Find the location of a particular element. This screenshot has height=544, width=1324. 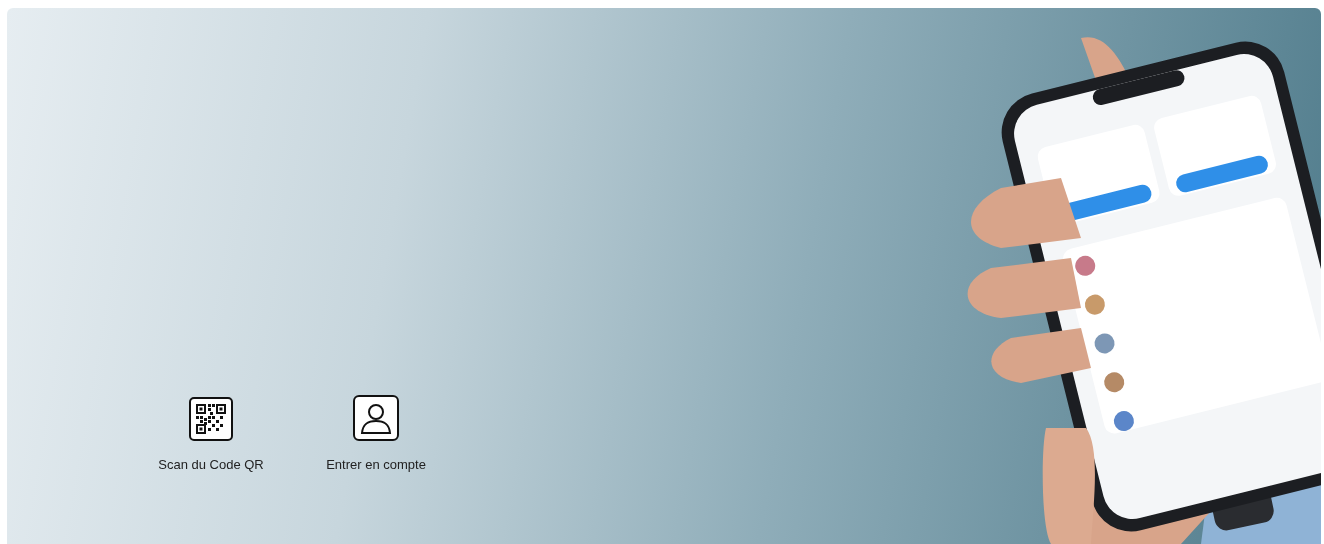

user-icon is located at coordinates (376, 417).